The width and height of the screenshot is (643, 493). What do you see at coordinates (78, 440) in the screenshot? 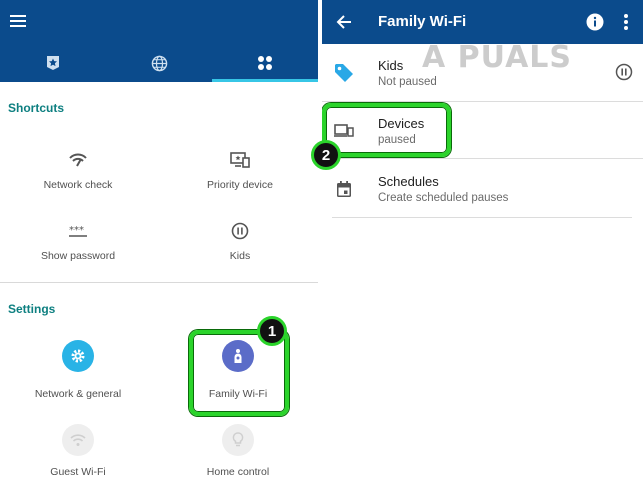
I see `wifi-icon` at bounding box center [78, 440].